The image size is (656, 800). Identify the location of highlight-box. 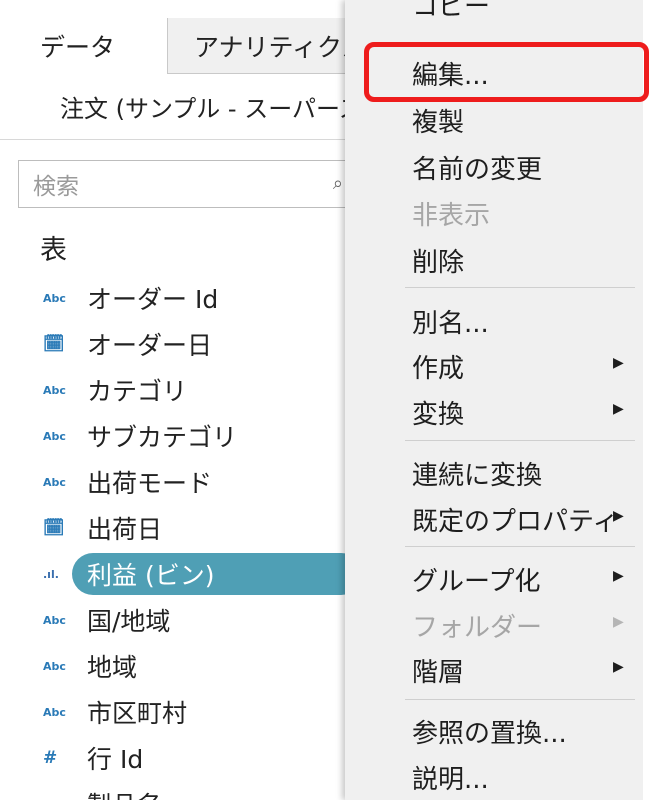
(506, 72).